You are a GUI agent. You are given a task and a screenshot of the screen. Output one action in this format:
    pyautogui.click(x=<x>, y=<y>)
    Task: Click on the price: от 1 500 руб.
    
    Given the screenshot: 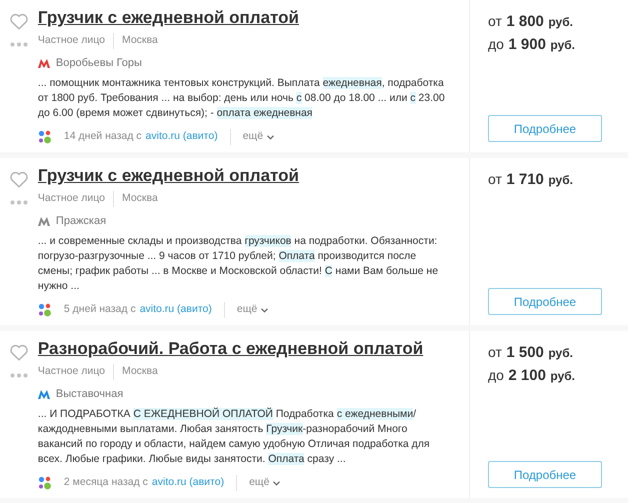 What is the action you would take?
    pyautogui.click(x=531, y=353)
    